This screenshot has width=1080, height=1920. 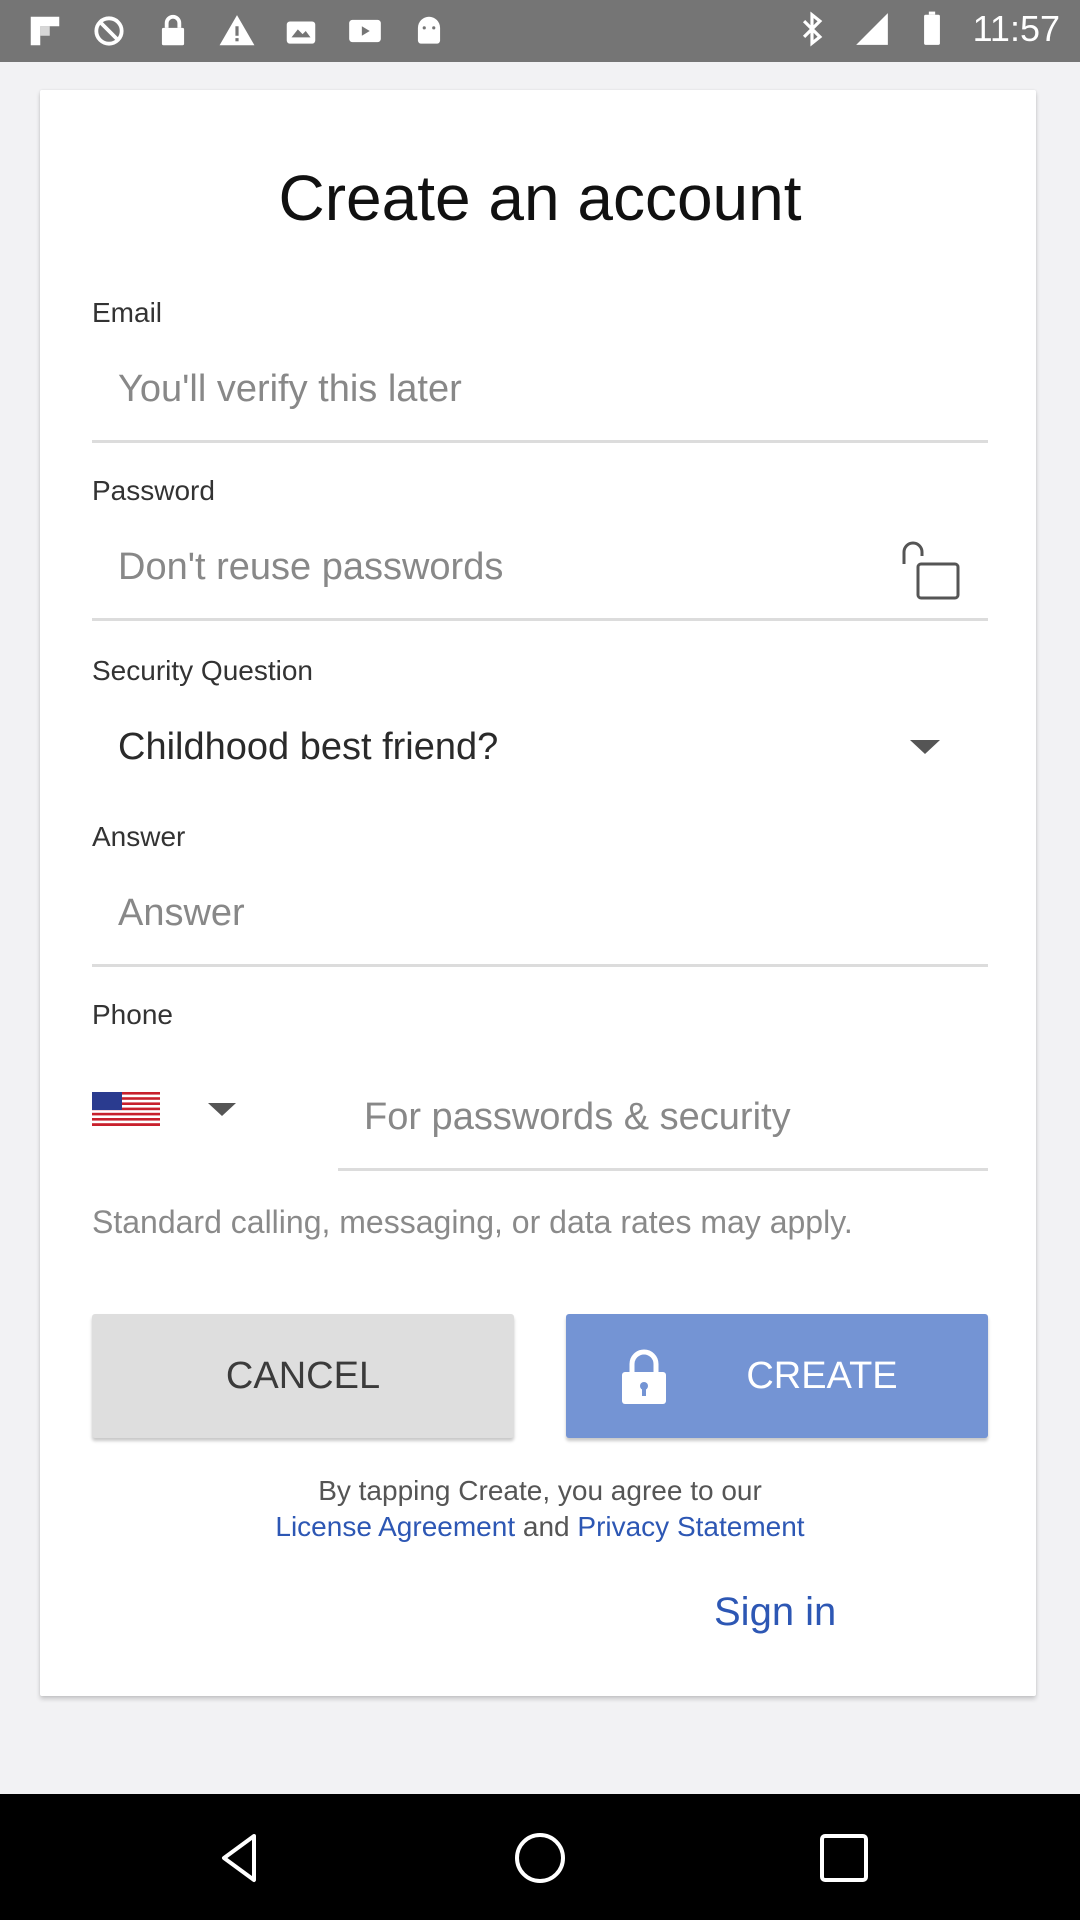 I want to click on password-label: Password, so click(x=153, y=490).